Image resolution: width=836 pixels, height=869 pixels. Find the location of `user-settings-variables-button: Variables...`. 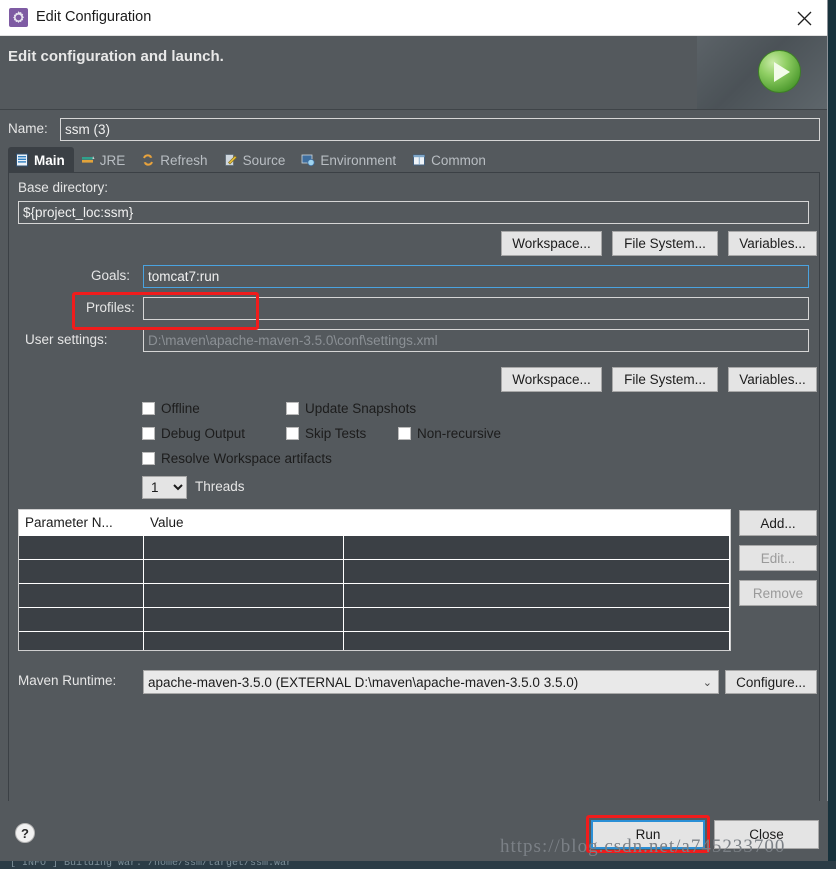

user-settings-variables-button: Variables... is located at coordinates (772, 379).